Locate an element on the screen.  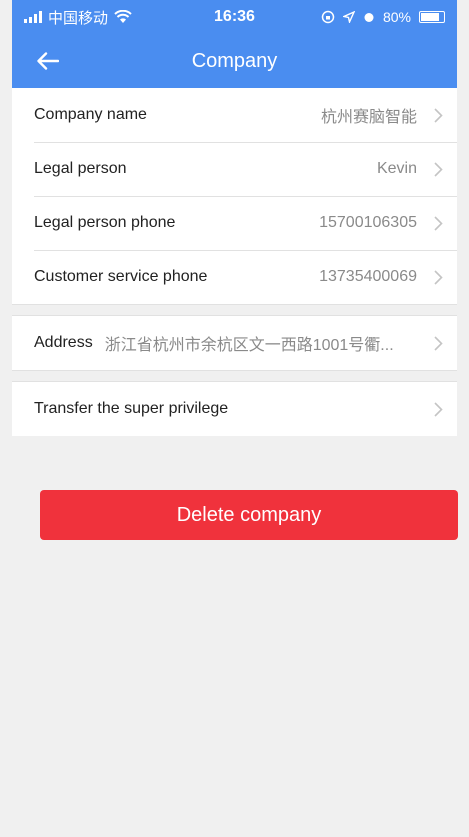
page-title: Company is located at coordinates (234, 60).